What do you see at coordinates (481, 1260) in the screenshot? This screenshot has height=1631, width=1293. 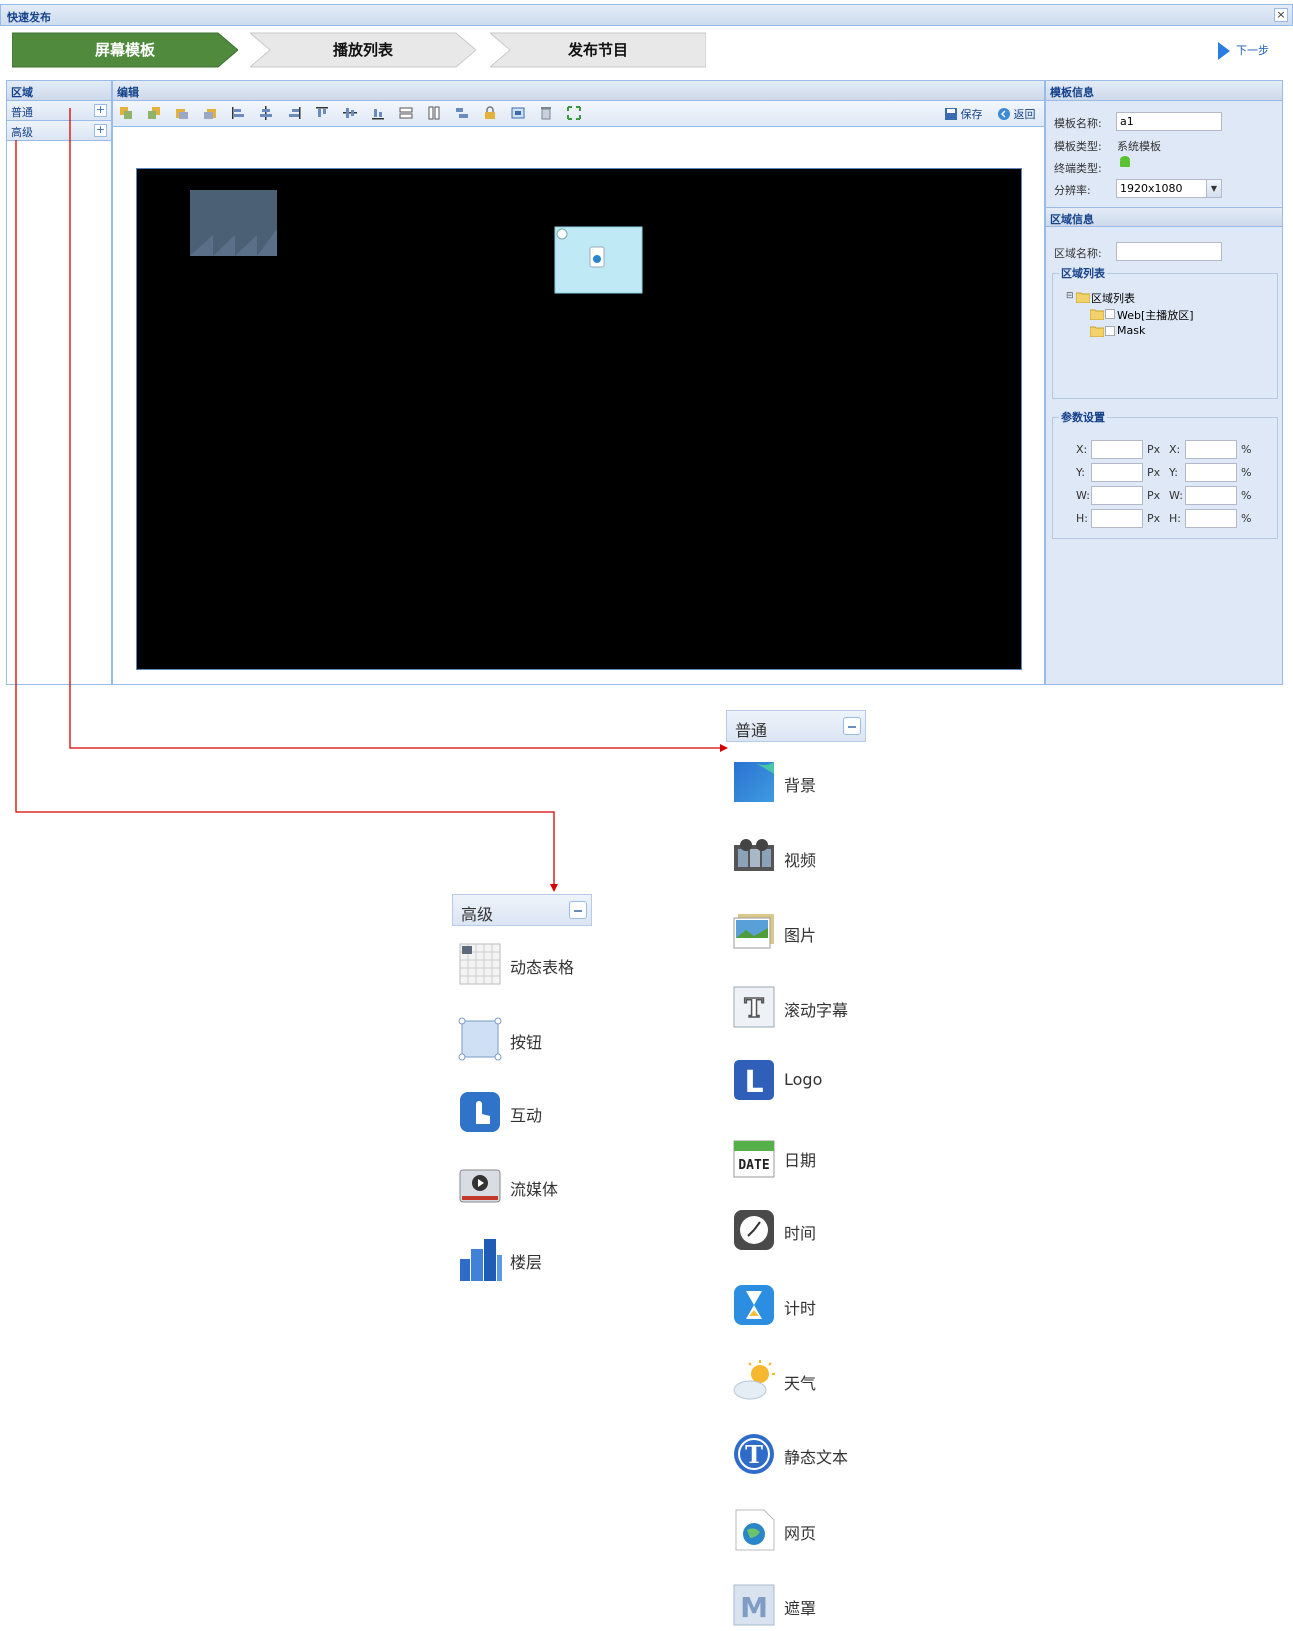 I see `building-icon` at bounding box center [481, 1260].